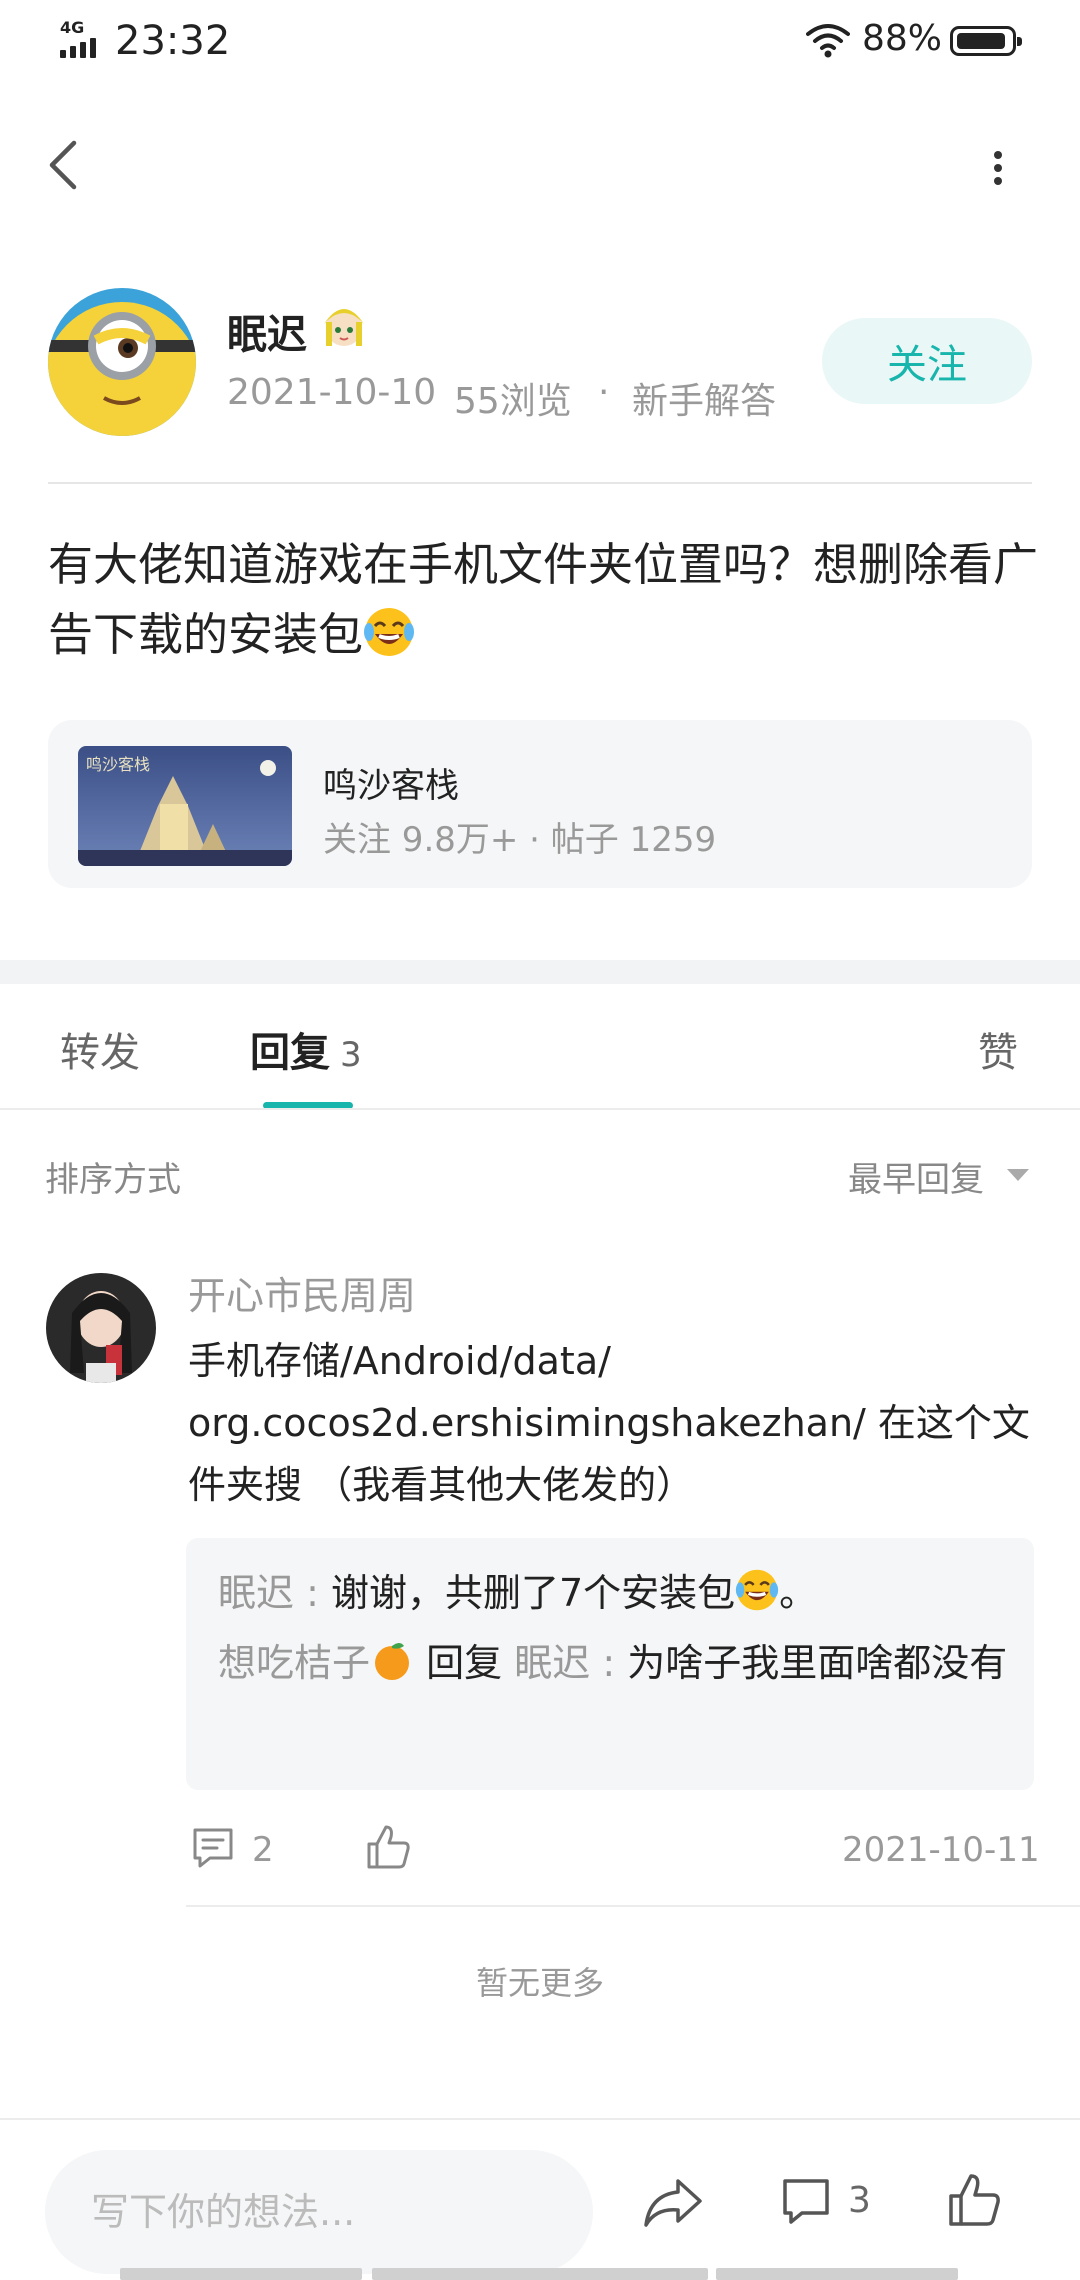  What do you see at coordinates (1018, 1175) in the screenshot?
I see `chevron-down-icon` at bounding box center [1018, 1175].